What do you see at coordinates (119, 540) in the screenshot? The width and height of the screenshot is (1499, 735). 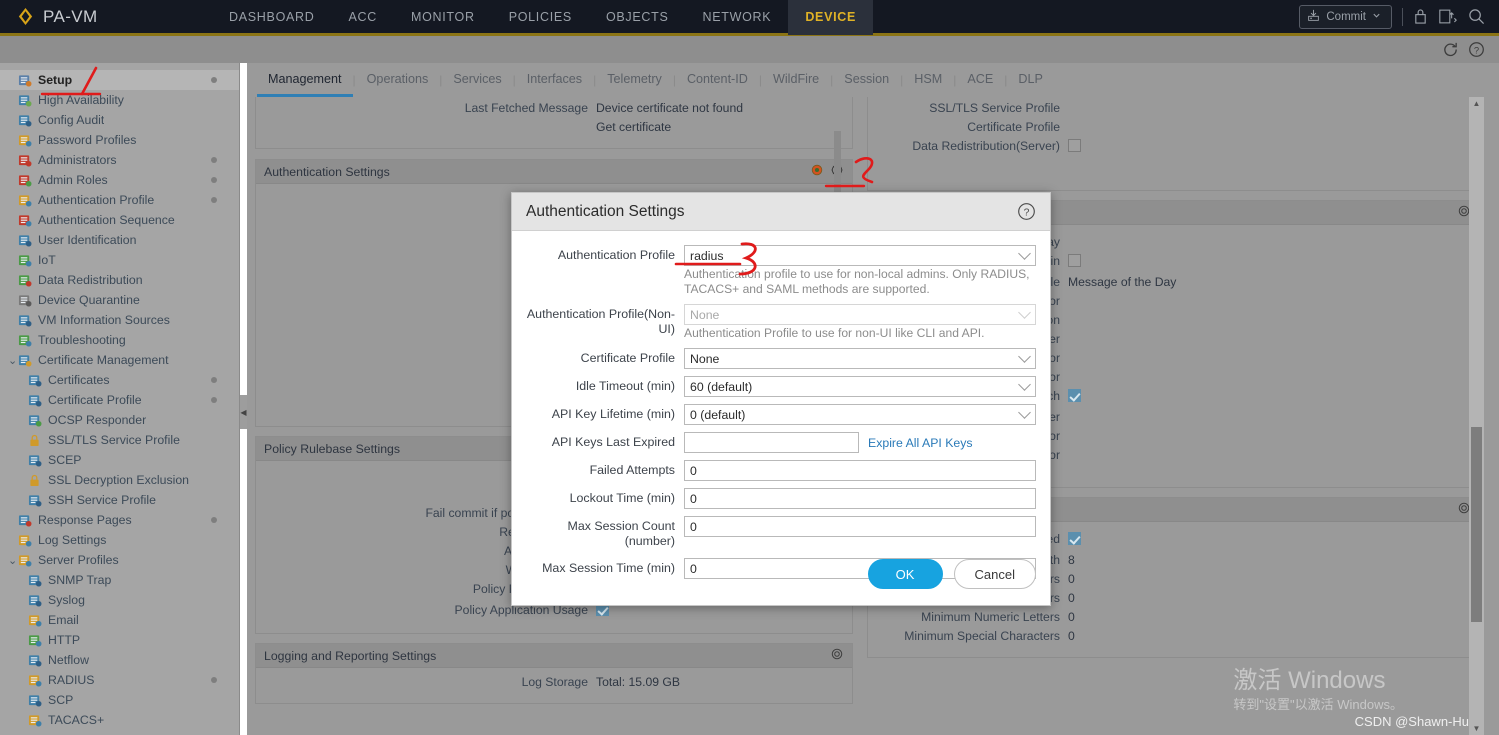 I see `sidebar-item-log-settings: Log Settings` at bounding box center [119, 540].